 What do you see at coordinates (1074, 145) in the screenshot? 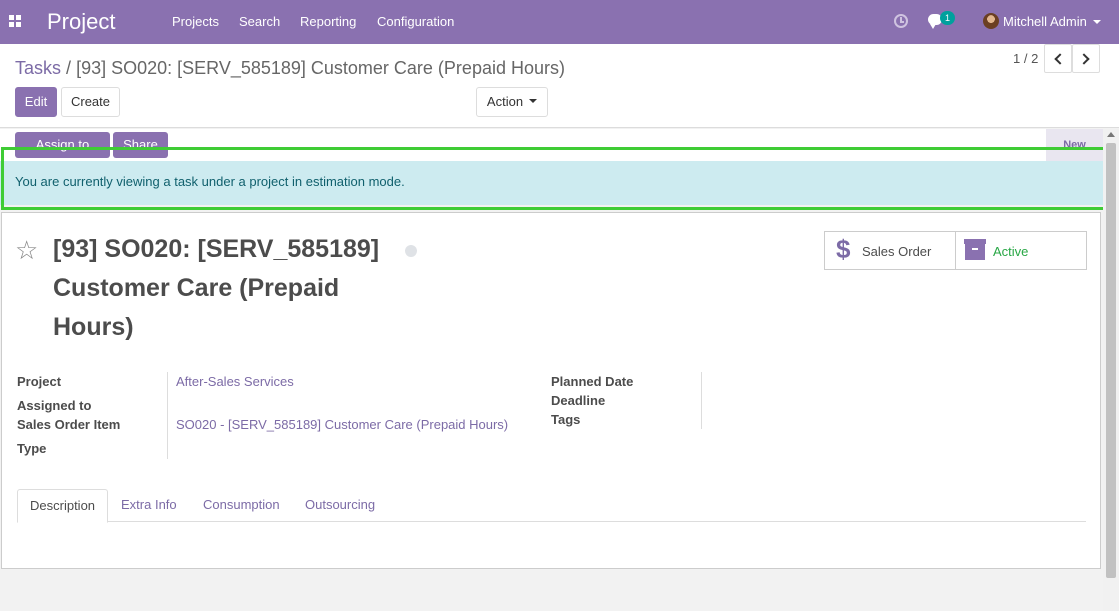
I see `stage-new: New` at bounding box center [1074, 145].